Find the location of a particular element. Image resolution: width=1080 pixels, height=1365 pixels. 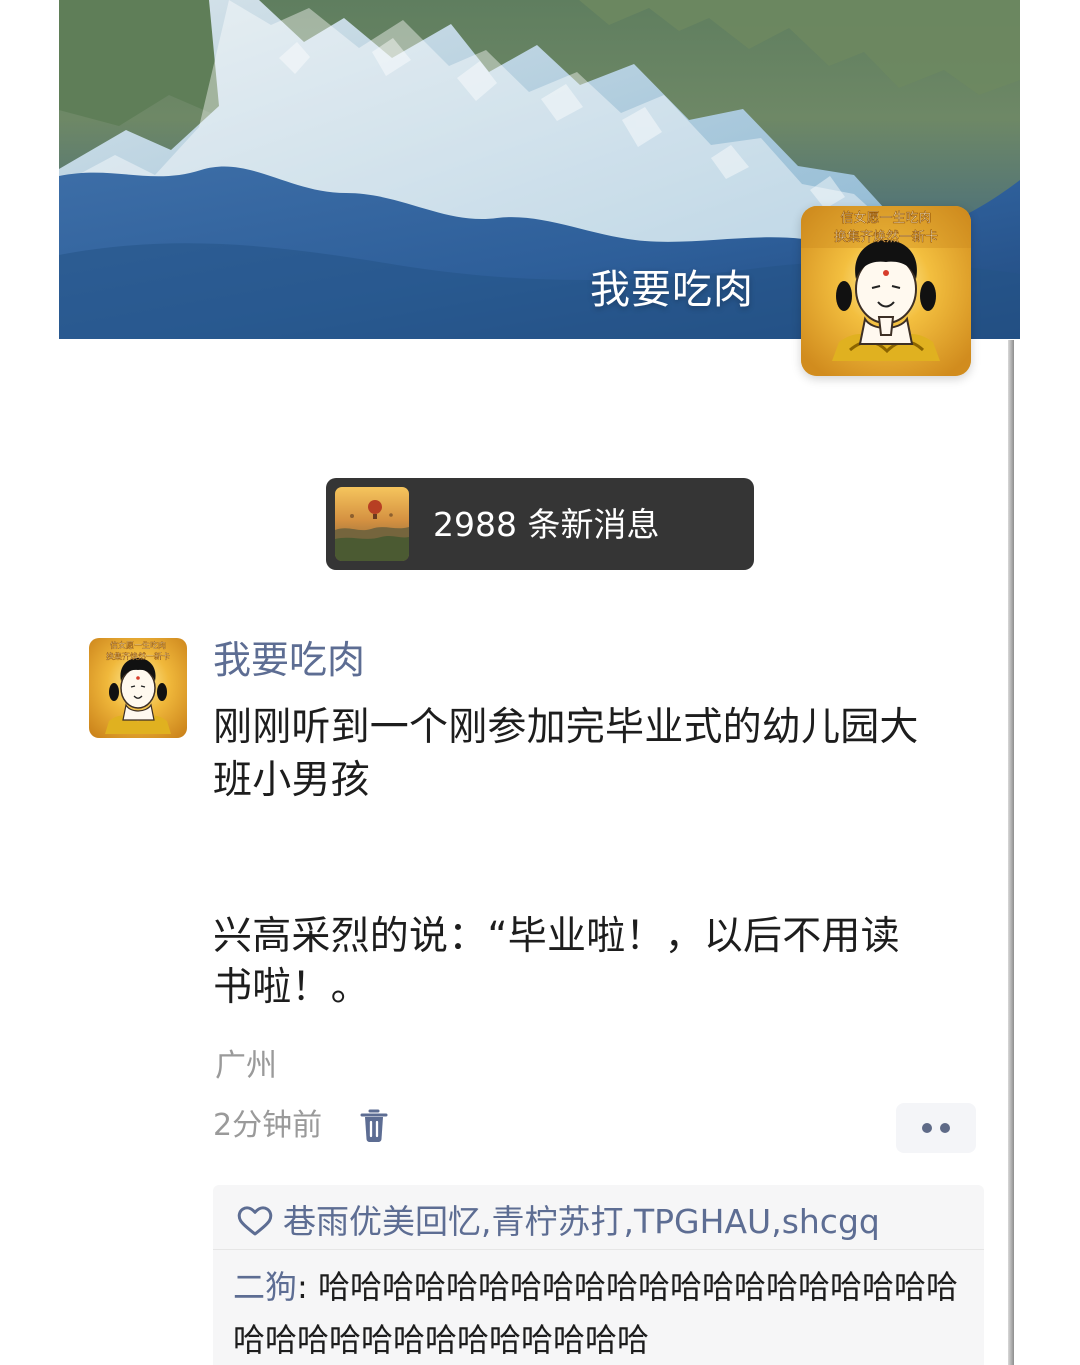

more-options-button is located at coordinates (936, 1128).